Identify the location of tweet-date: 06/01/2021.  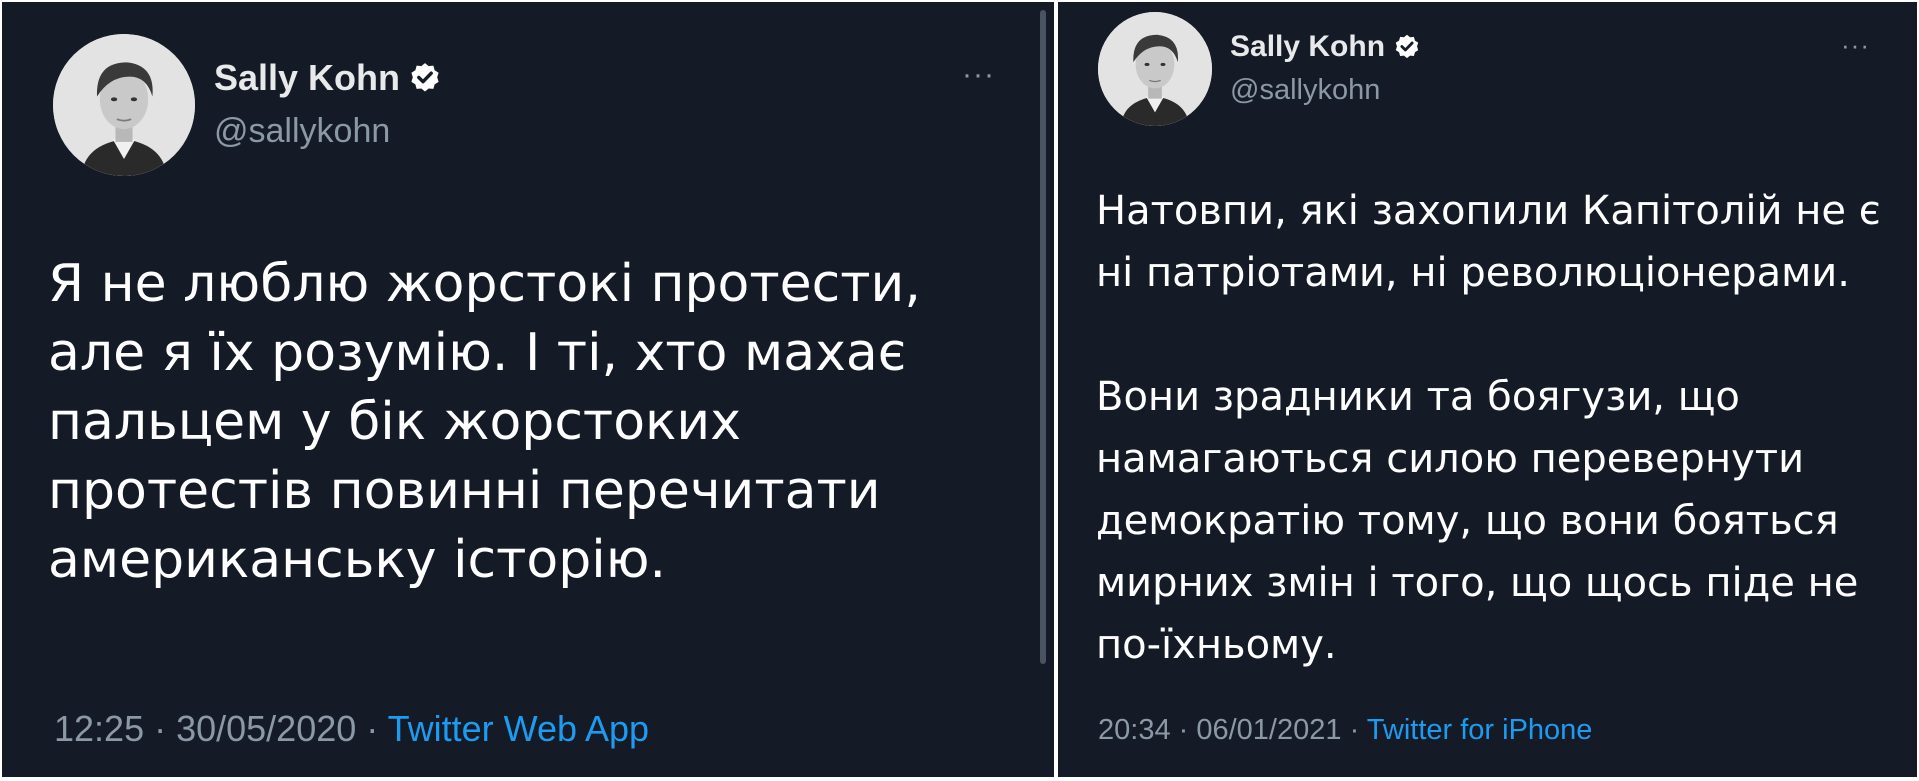
(1268, 730).